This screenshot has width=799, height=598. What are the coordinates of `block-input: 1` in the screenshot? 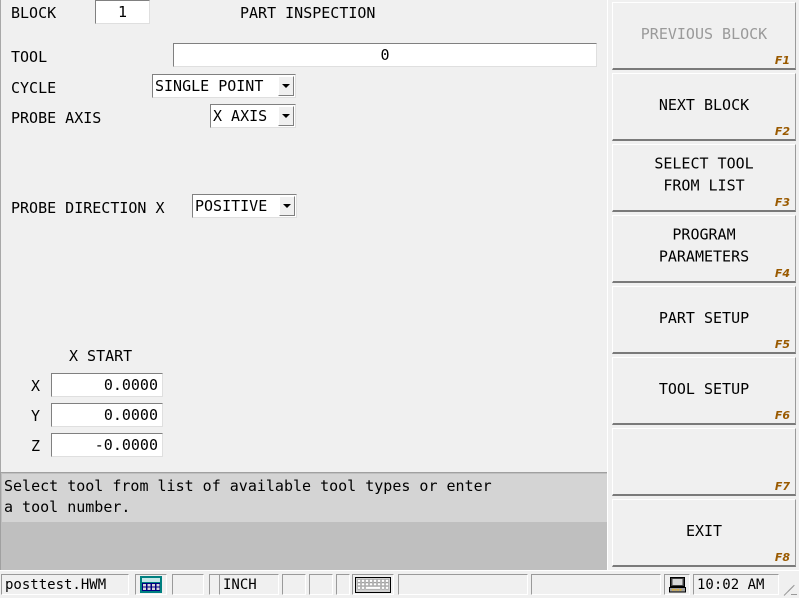 It's located at (122, 12).